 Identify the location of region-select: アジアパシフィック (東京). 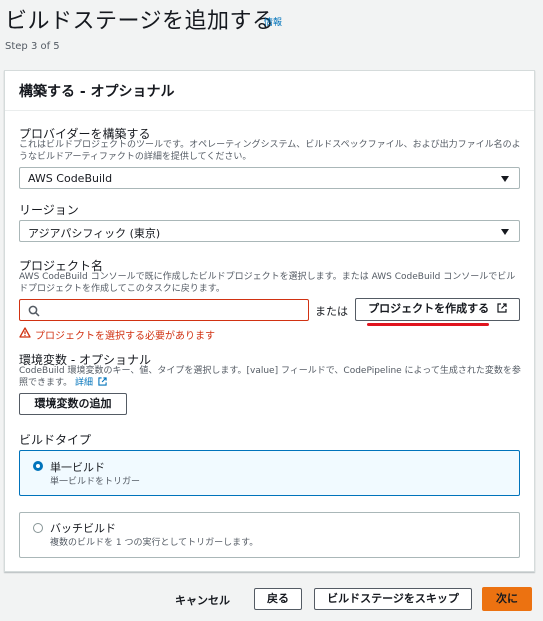
(269, 231).